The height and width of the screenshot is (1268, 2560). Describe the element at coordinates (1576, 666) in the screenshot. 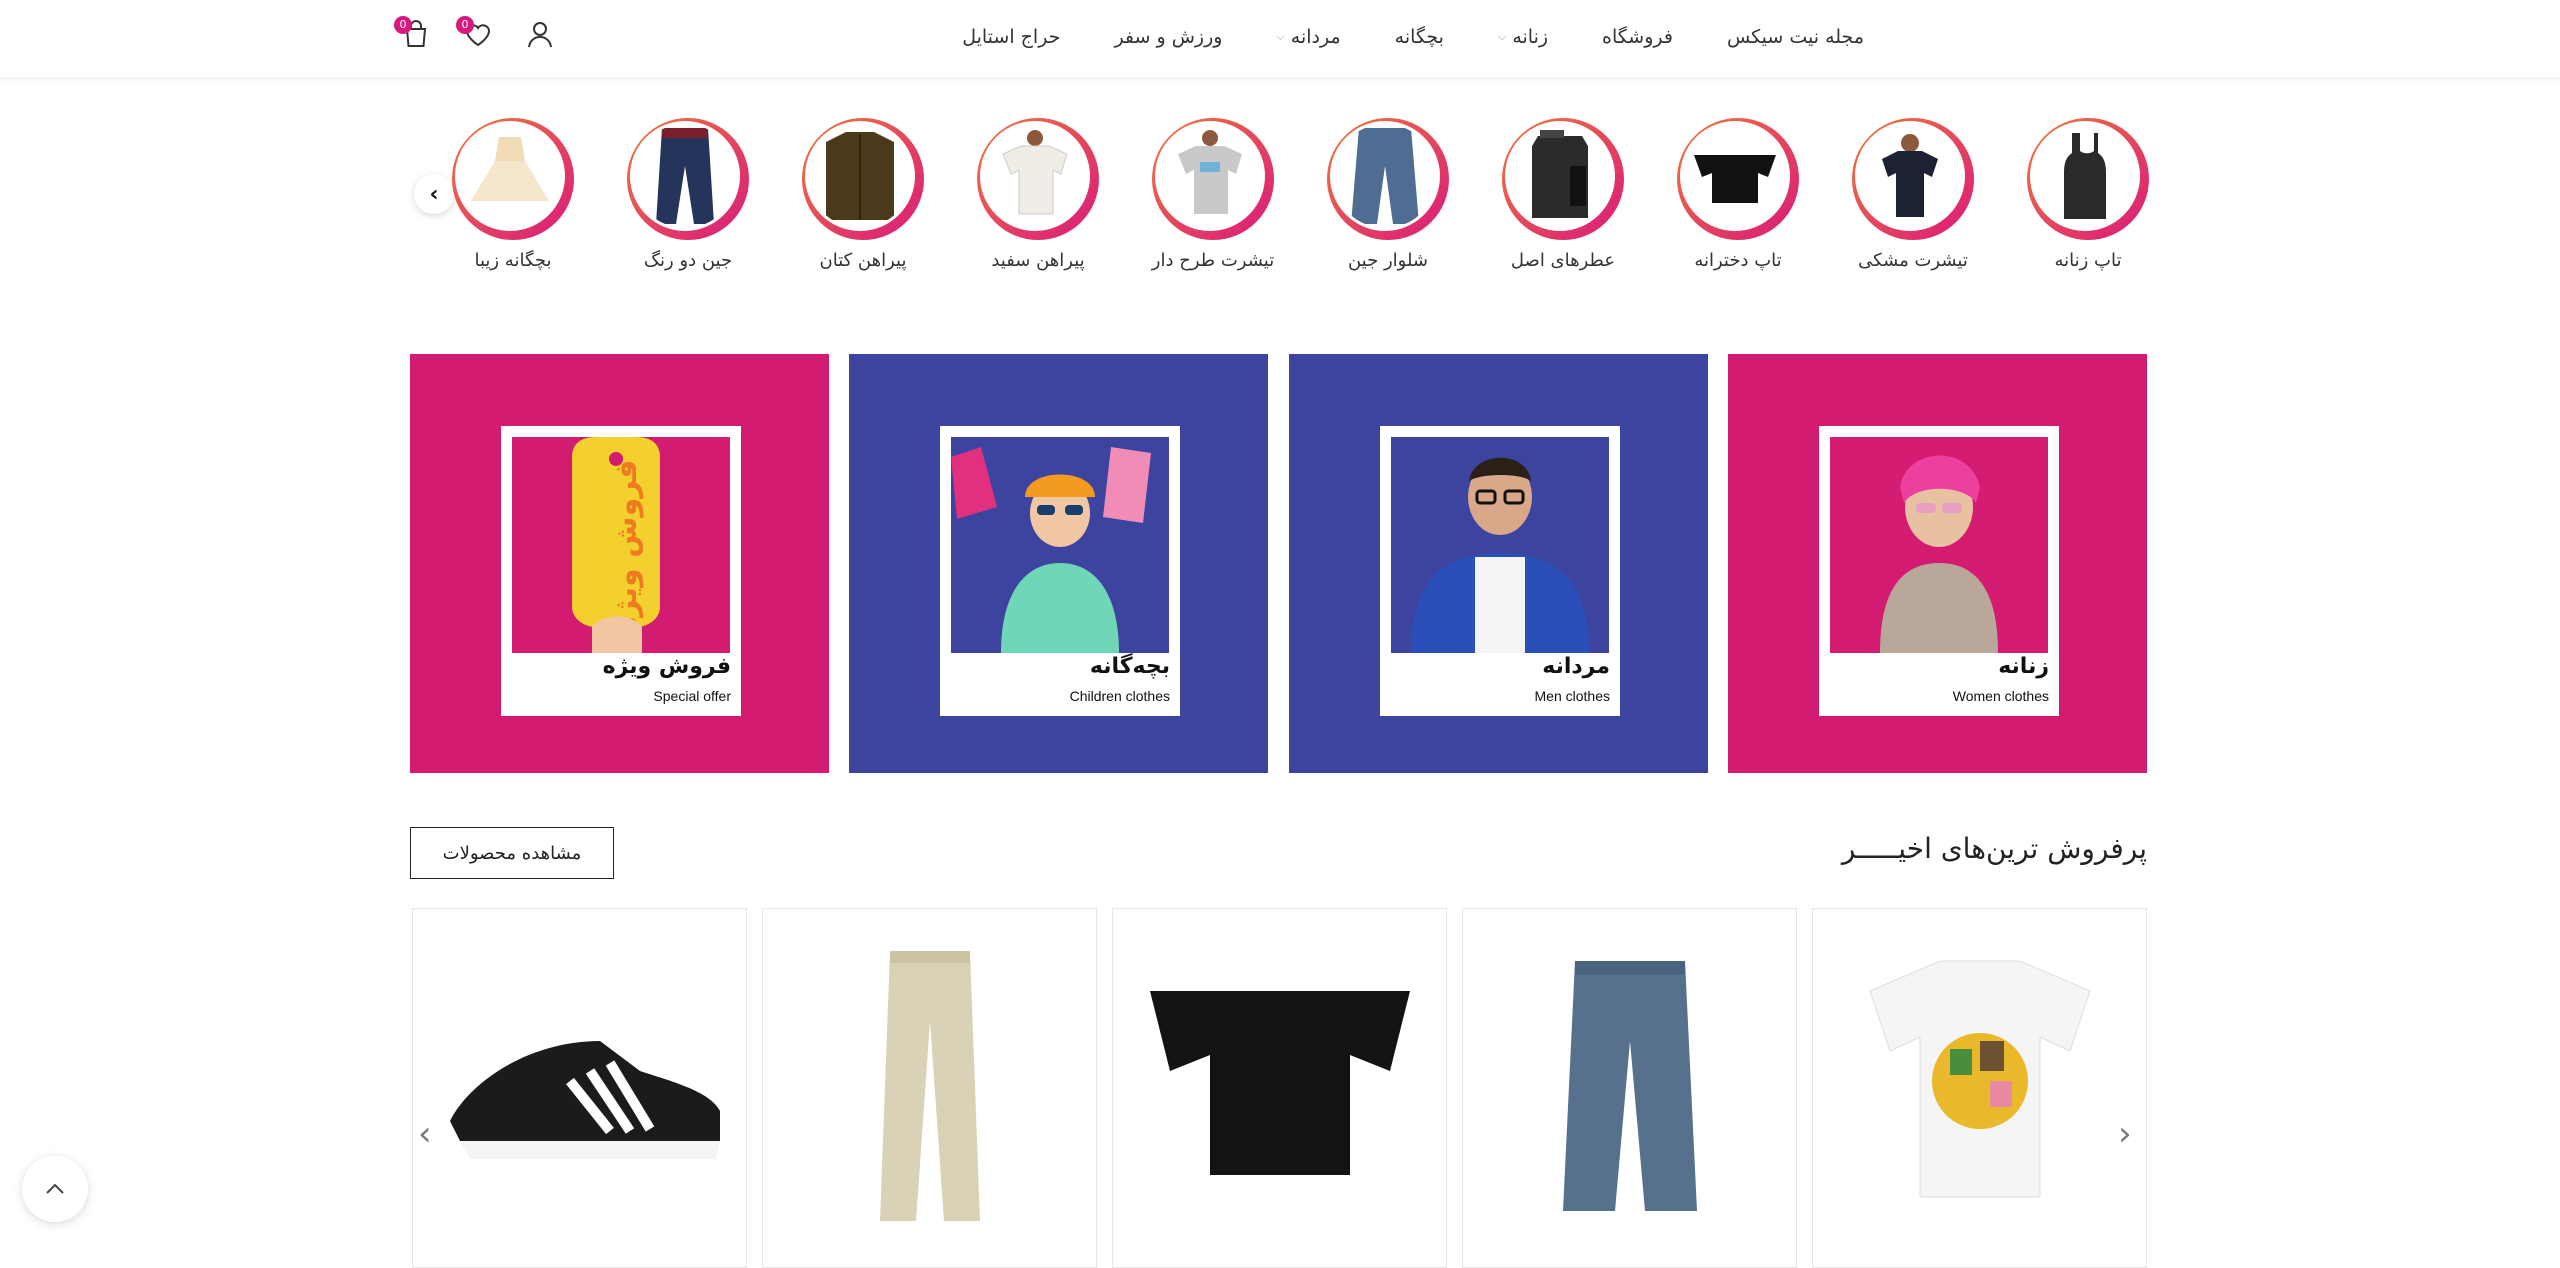

I see `banner-title: مردانه` at that location.